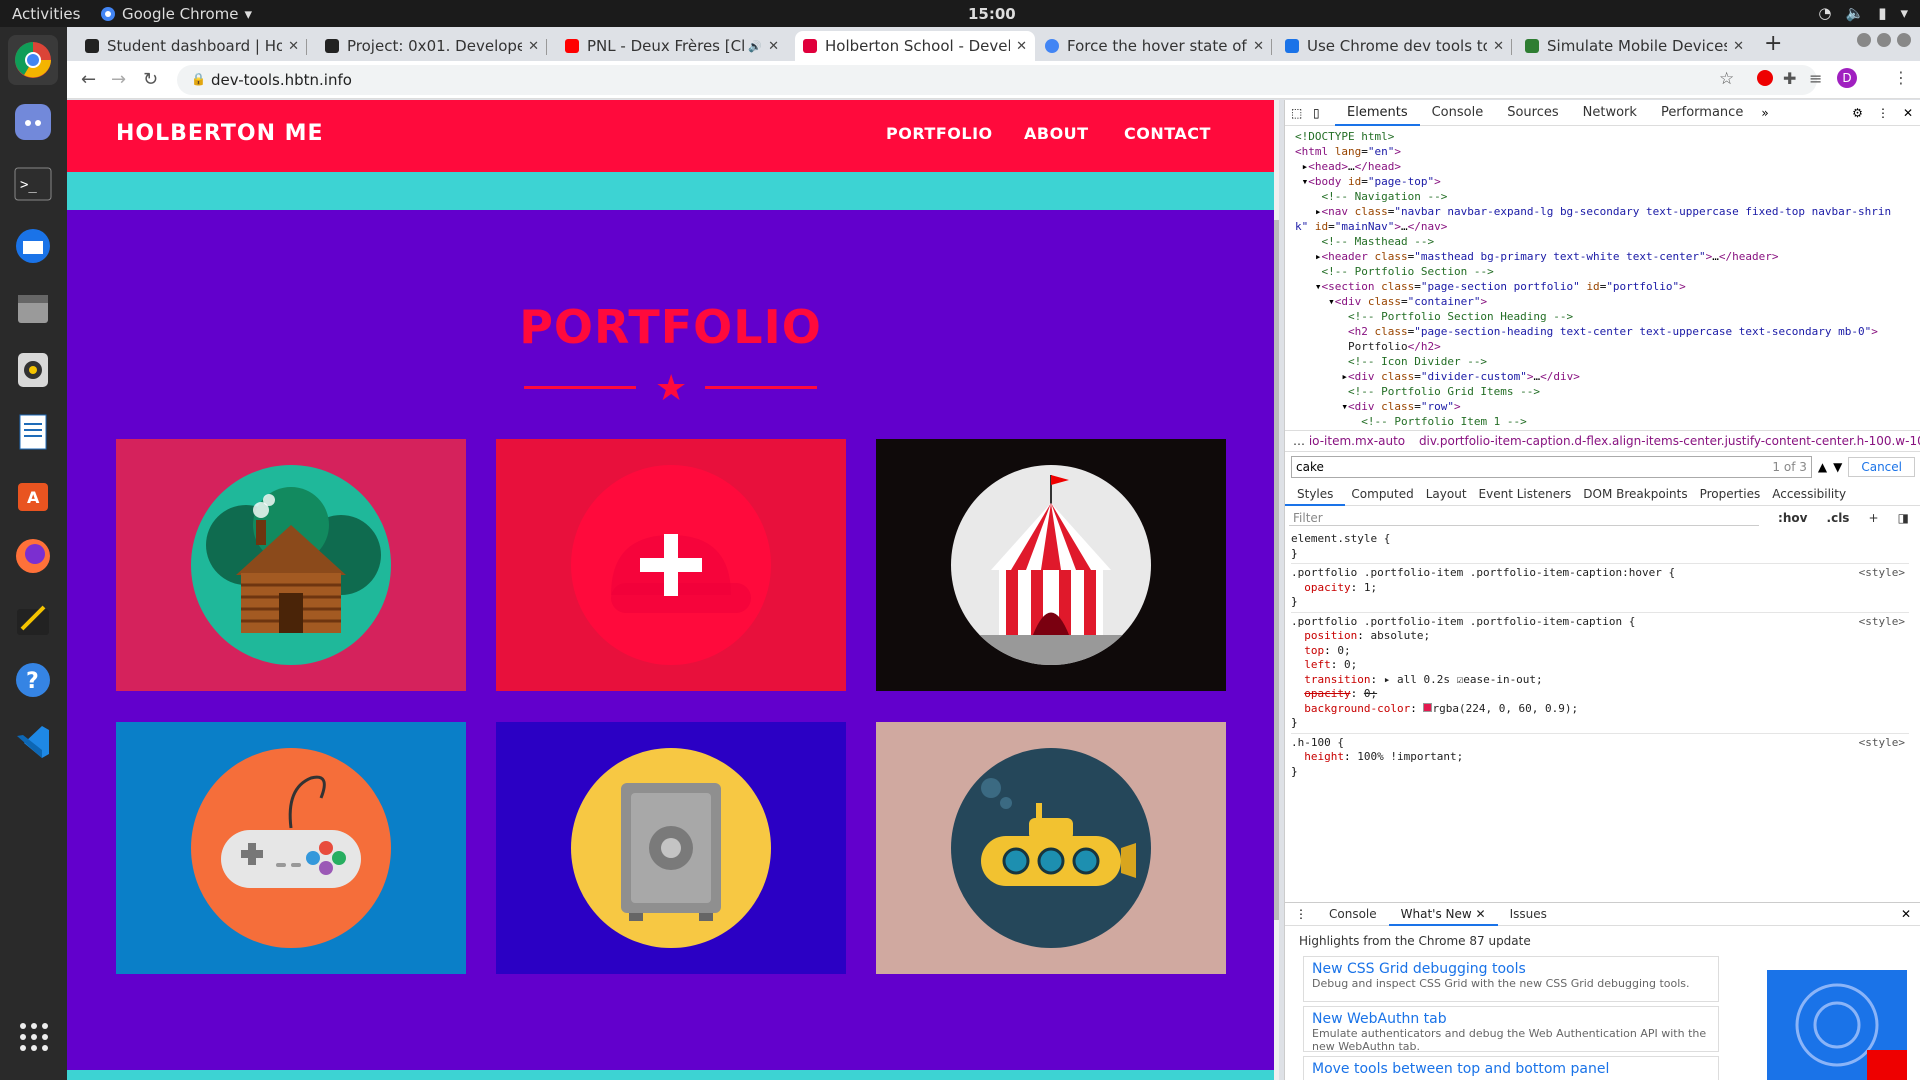  What do you see at coordinates (1610, 113) in the screenshot?
I see `tab-network: Network` at bounding box center [1610, 113].